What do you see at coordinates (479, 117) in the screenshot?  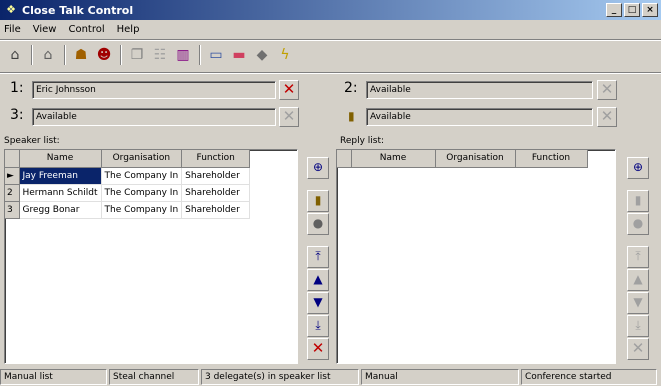 I see `channel-4-field: Available` at bounding box center [479, 117].